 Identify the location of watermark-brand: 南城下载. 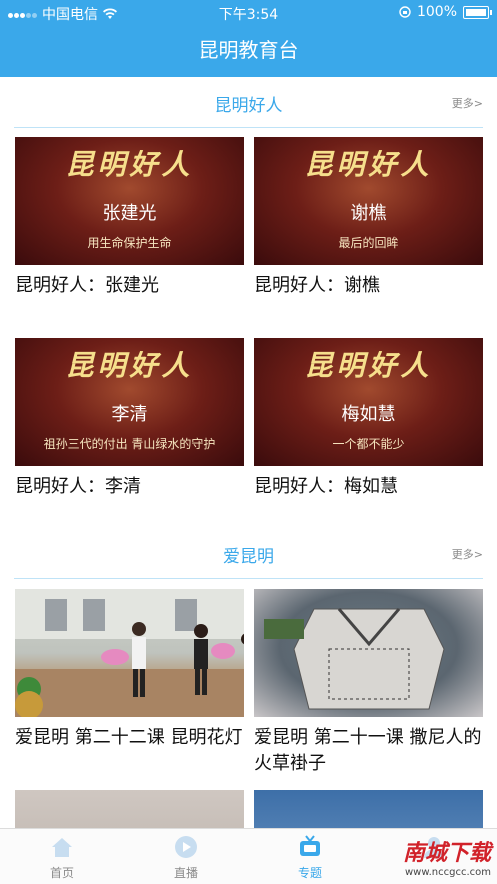
(446, 853).